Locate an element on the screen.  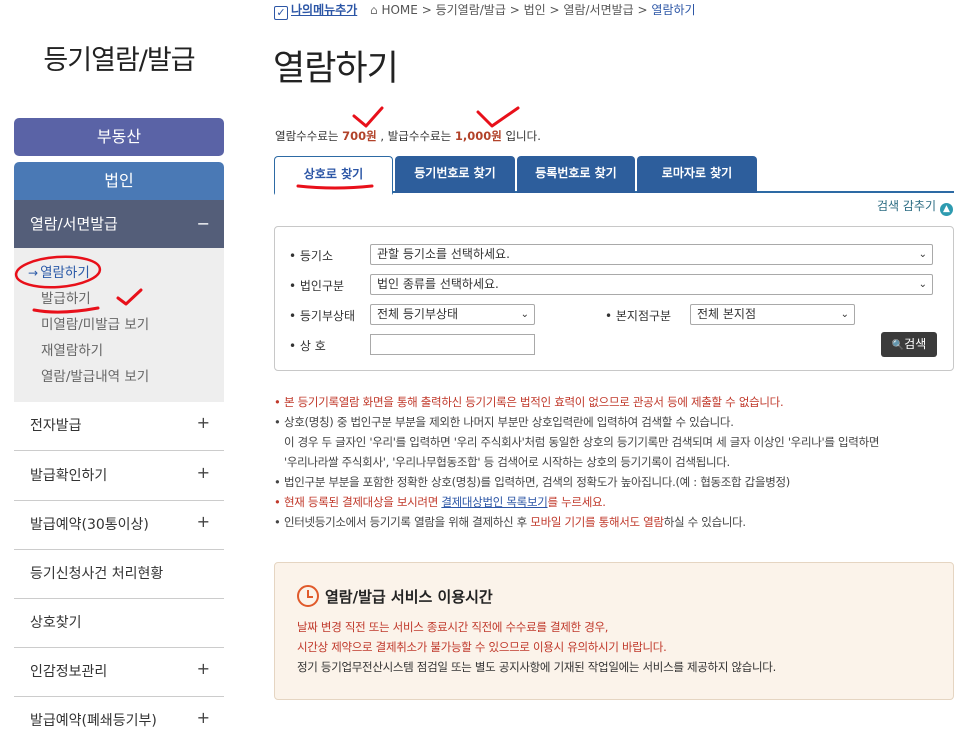
breadcrumb-item: HOME is located at coordinates (399, 10).